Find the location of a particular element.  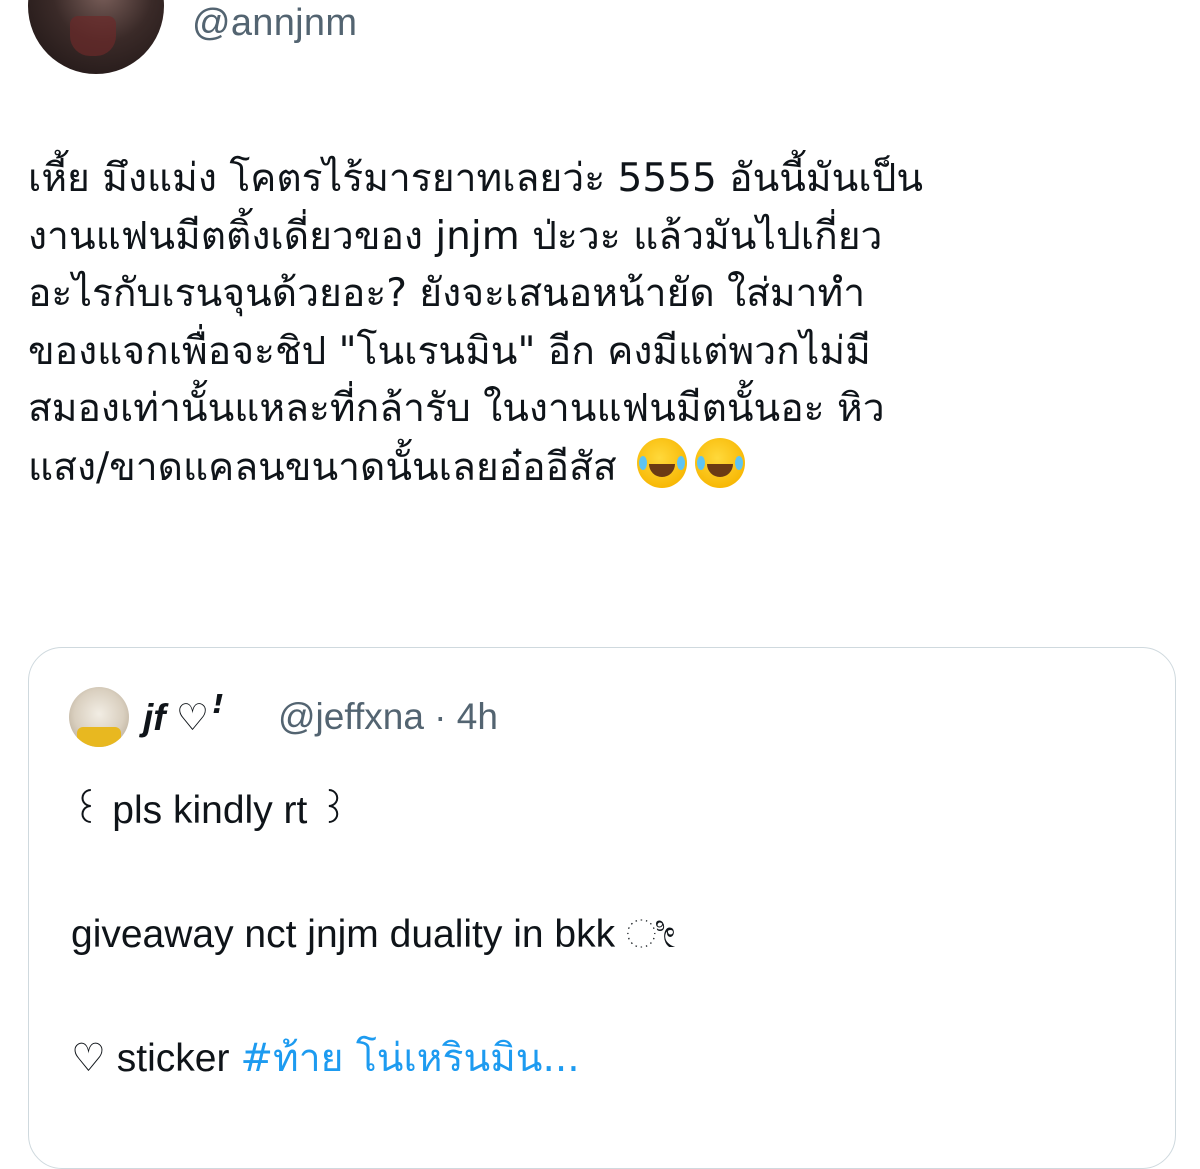

quoted-author-name: jf ♡ꜝ is located at coordinates (182, 717).